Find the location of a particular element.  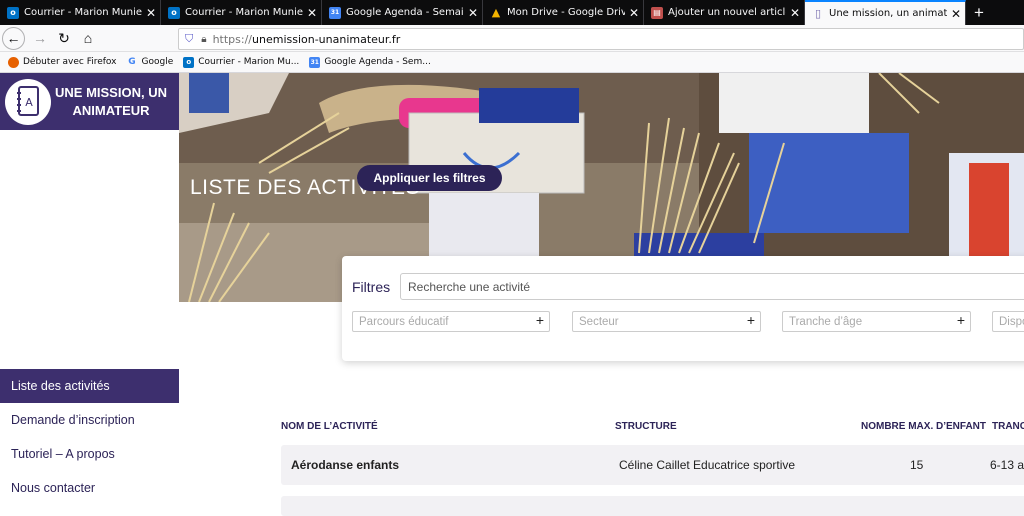

tranche-age-select: Tranche d’âge + is located at coordinates (876, 321).